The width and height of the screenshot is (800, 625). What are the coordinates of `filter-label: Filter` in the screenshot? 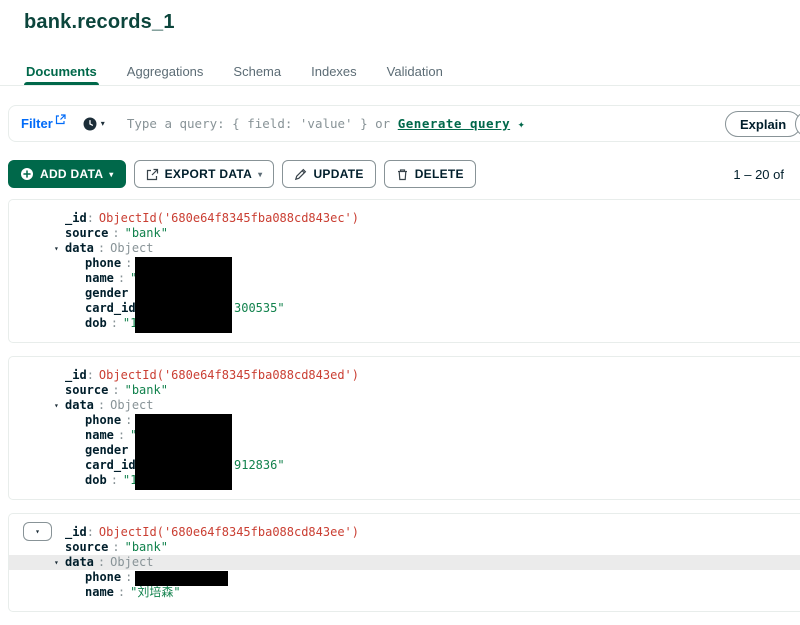 It's located at (37, 123).